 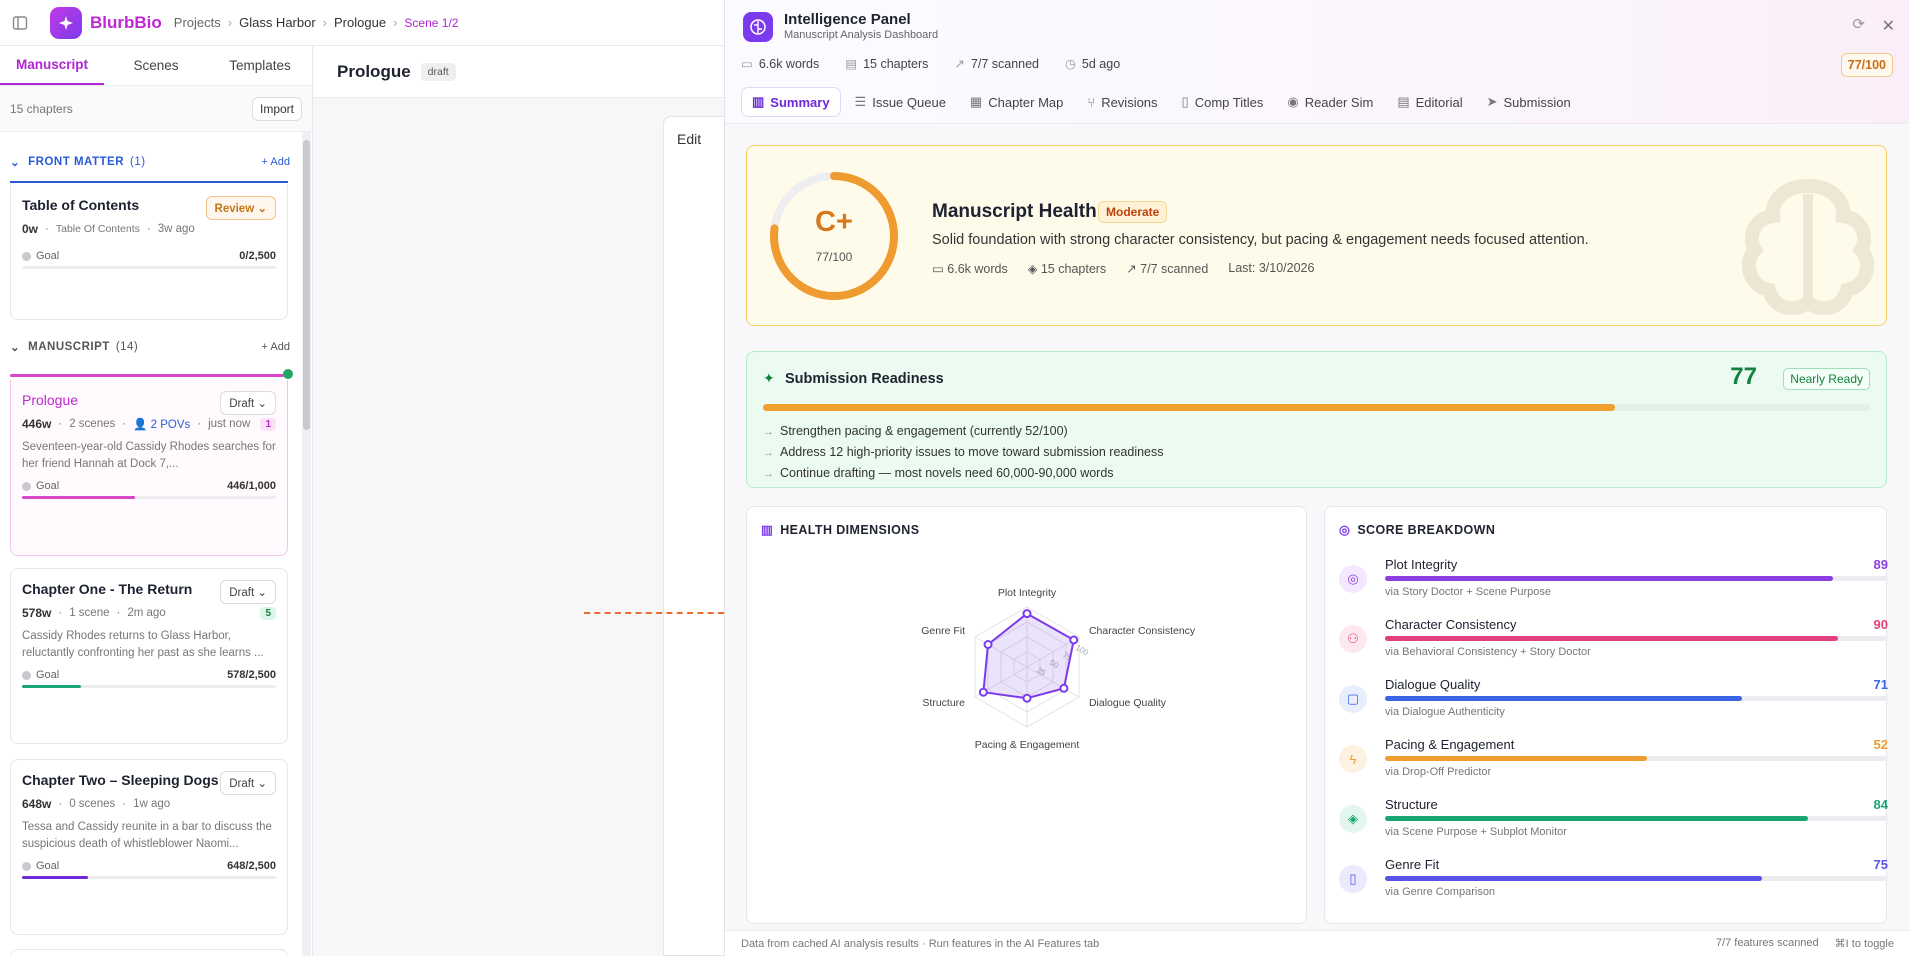 I want to click on chapter-card-next, so click(x=149, y=952).